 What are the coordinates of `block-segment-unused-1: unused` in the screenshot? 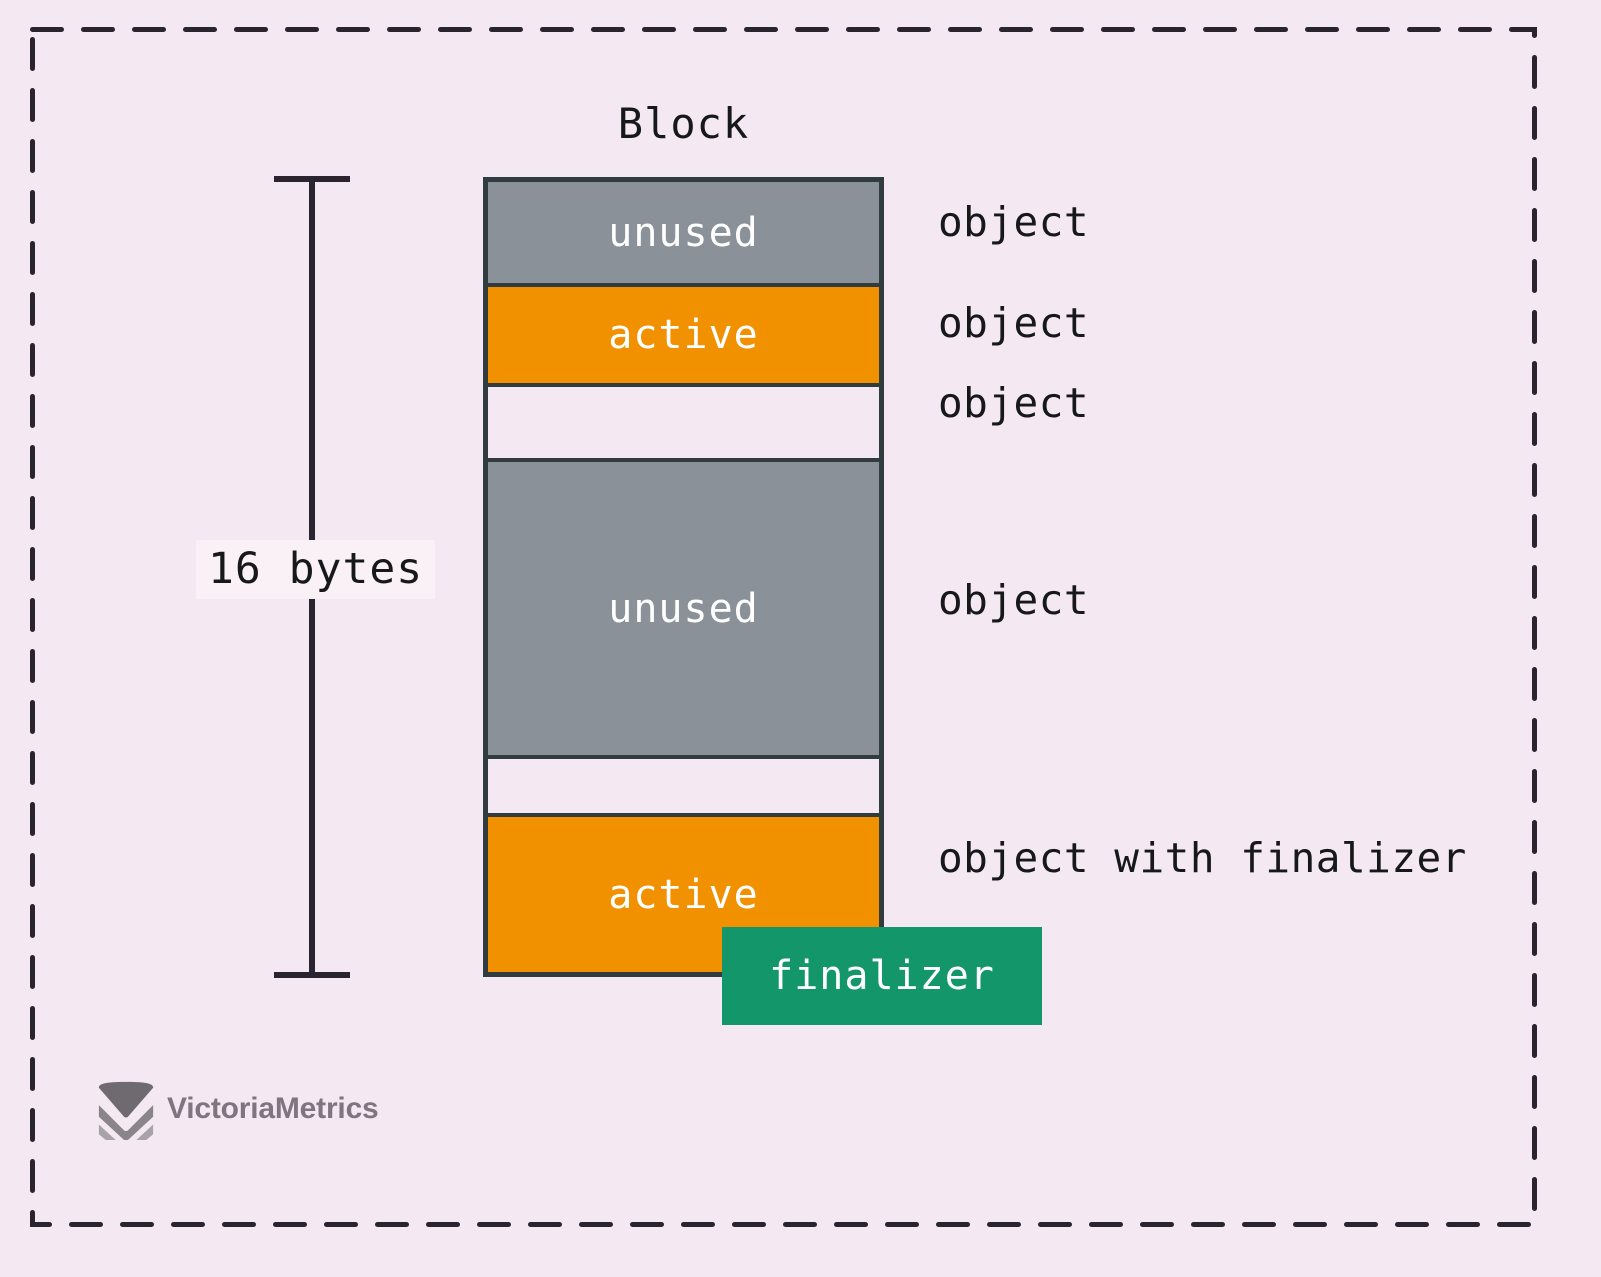 It's located at (683, 232).